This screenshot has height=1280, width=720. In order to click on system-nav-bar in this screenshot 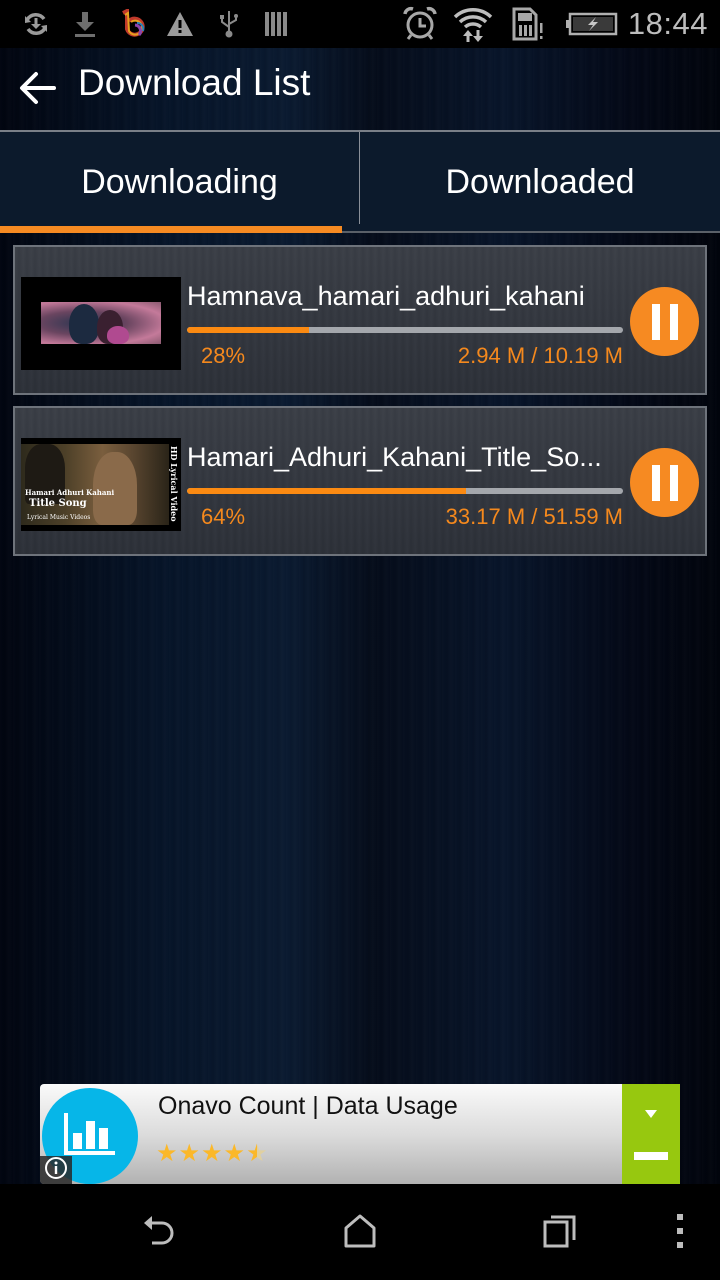, I will do `click(360, 1232)`.